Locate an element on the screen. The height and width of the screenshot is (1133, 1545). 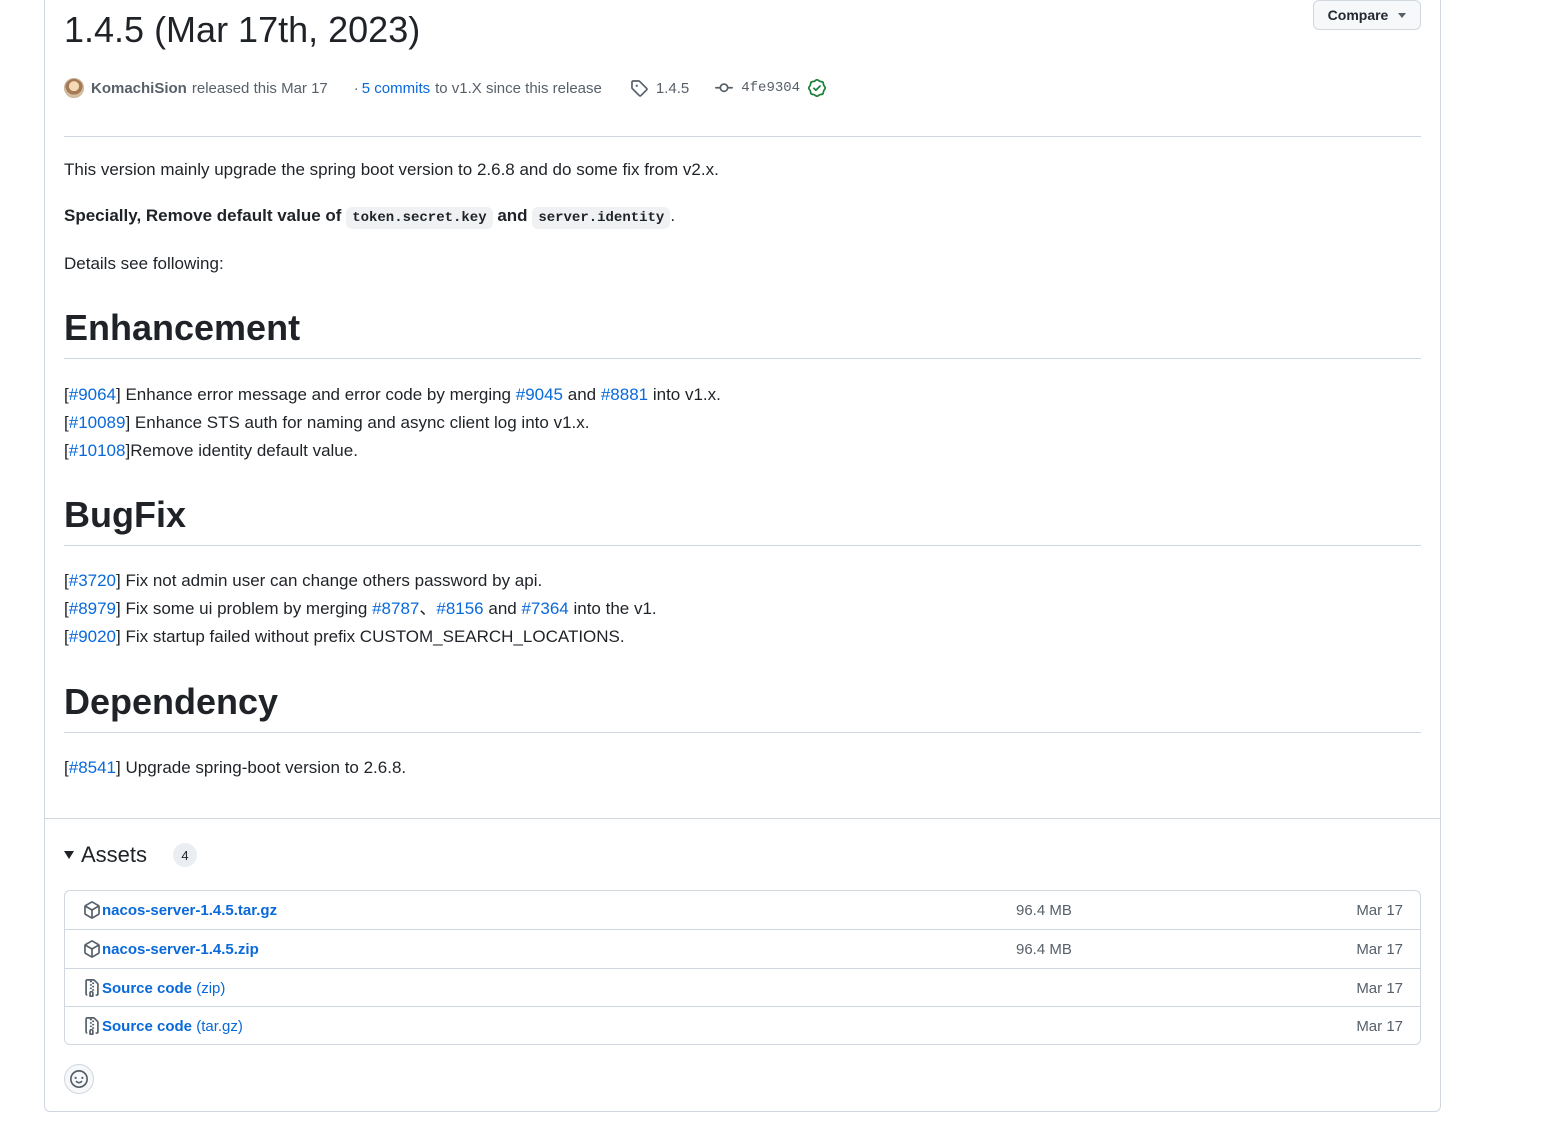
author-link: KomachiSion is located at coordinates (139, 88).